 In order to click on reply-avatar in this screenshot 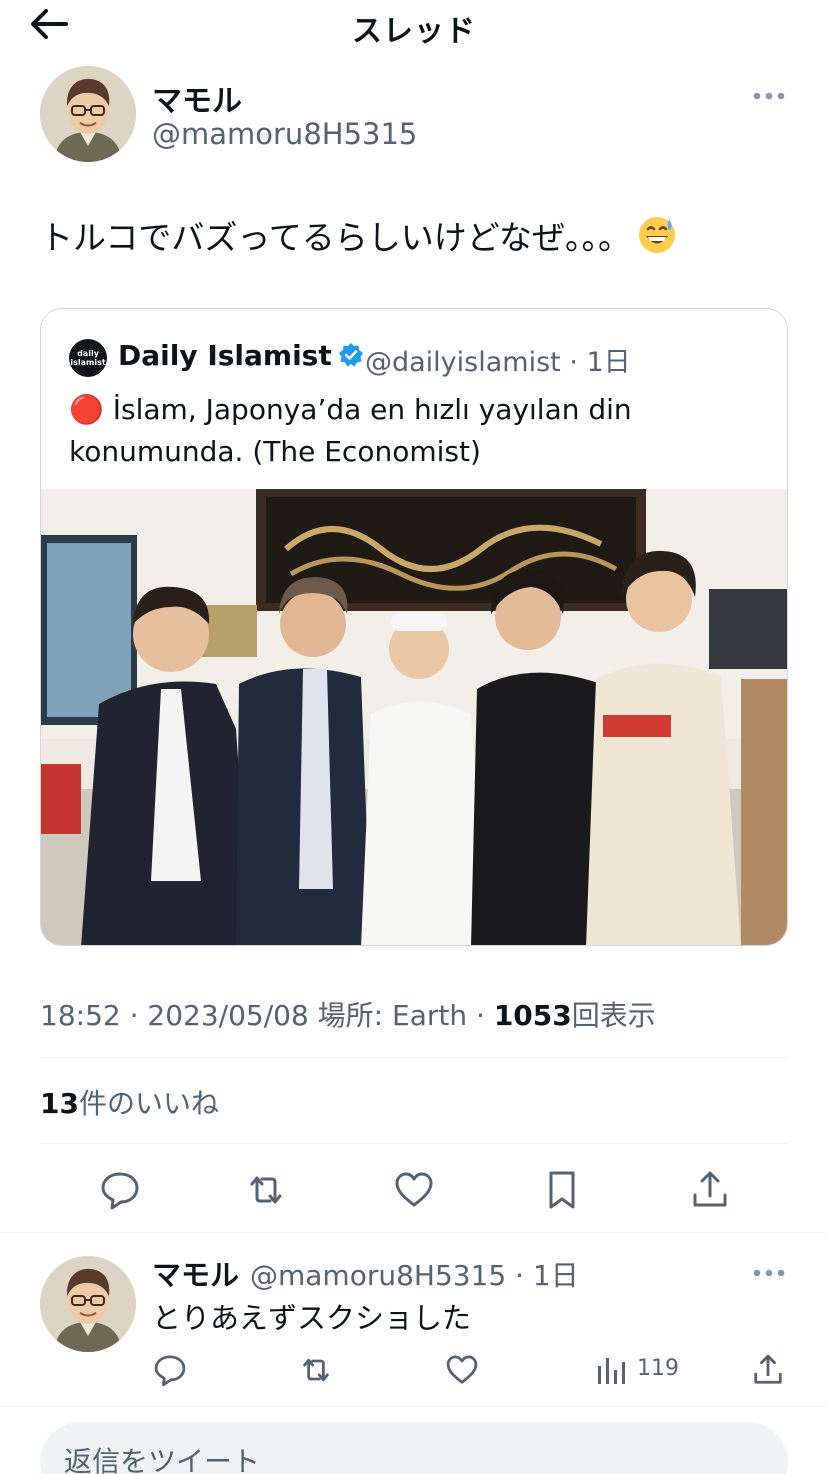, I will do `click(88, 1304)`.